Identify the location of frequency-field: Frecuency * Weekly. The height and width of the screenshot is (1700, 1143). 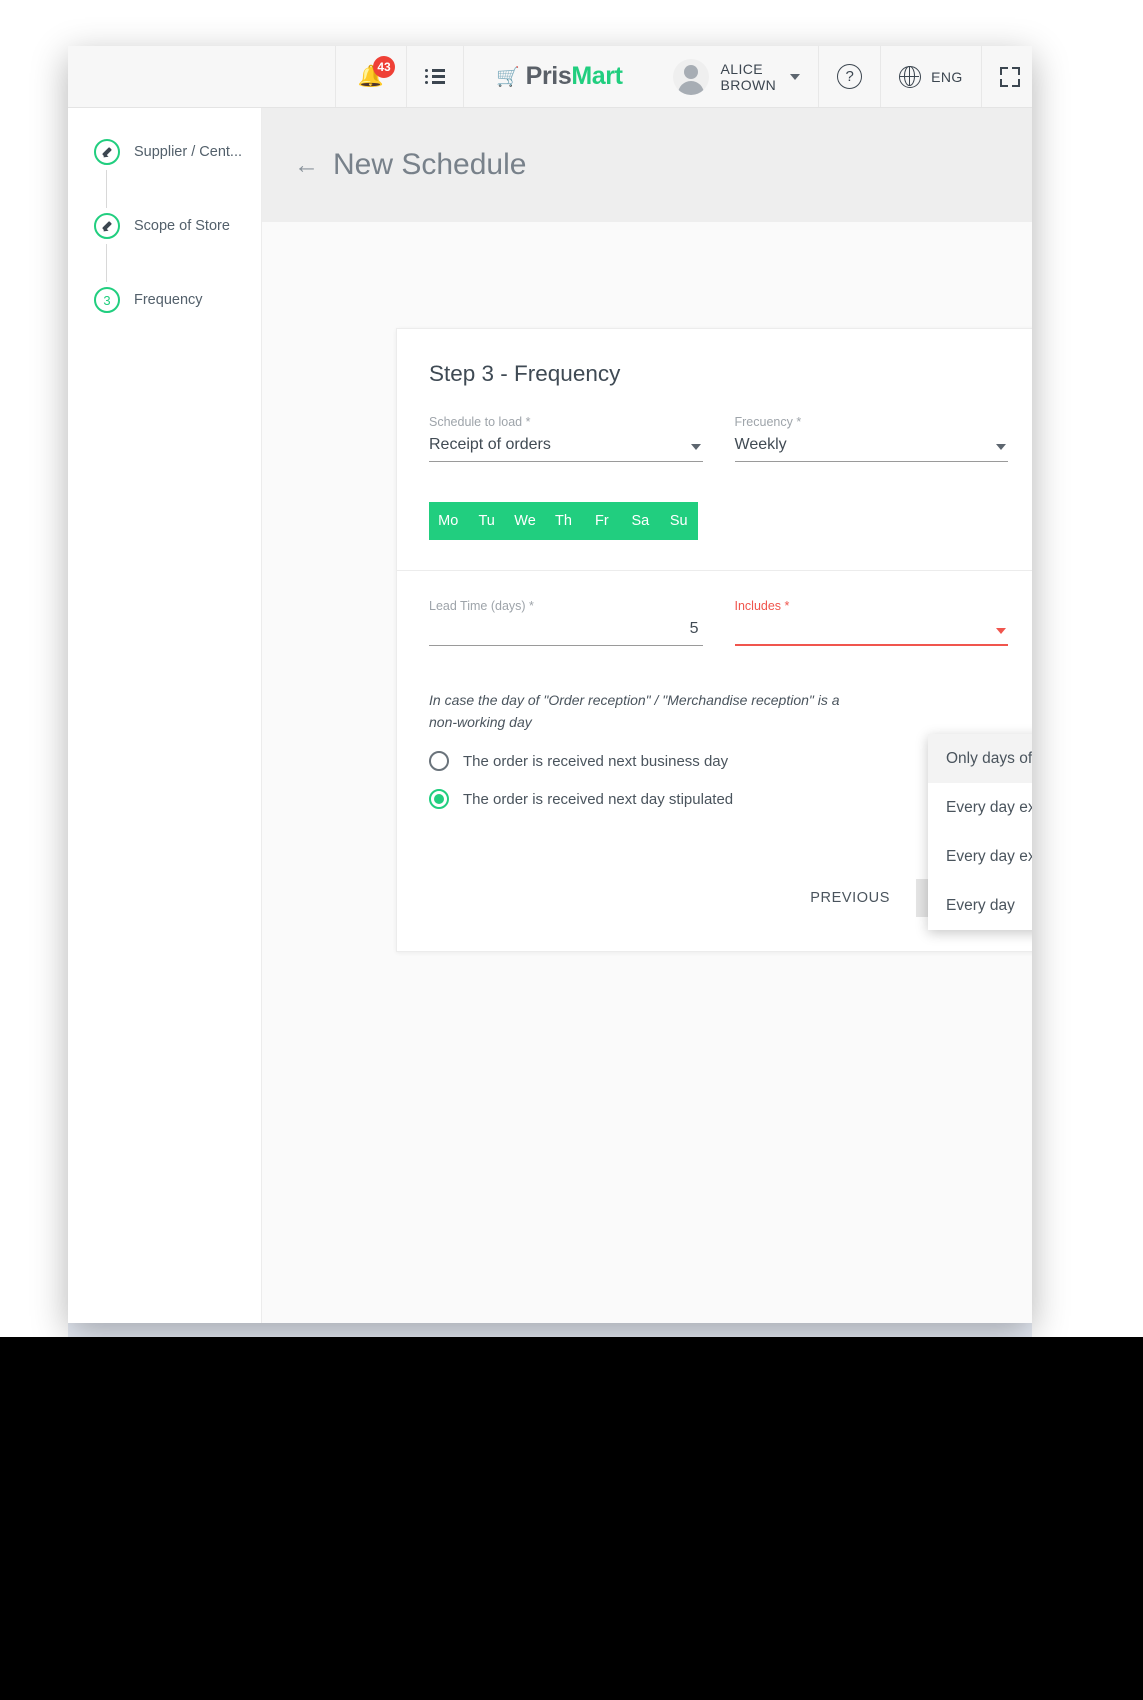
(871, 438).